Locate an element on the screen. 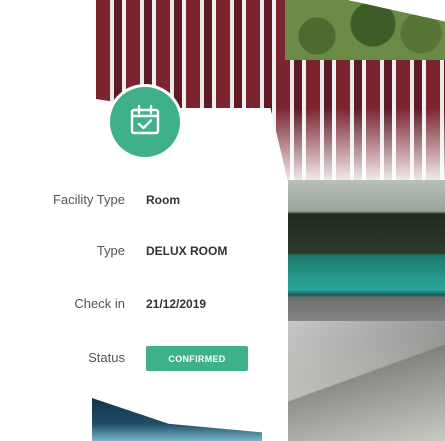  check-in-value: 21/12/2019 is located at coordinates (176, 304).